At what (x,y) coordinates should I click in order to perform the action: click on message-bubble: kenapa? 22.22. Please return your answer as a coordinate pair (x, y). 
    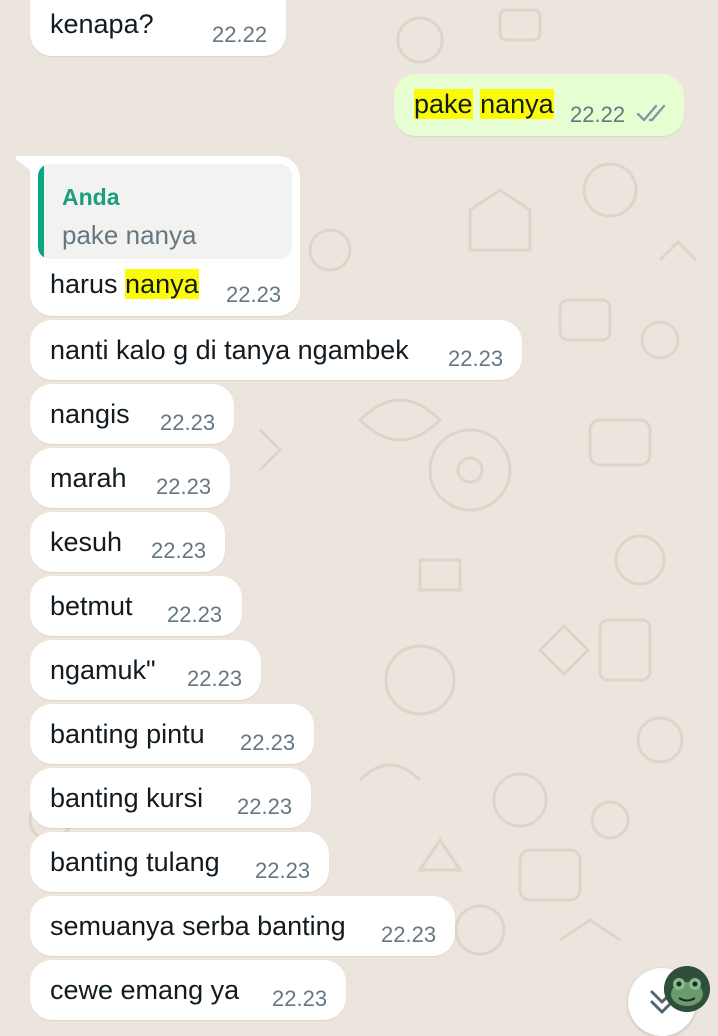
    Looking at the image, I should click on (158, 28).